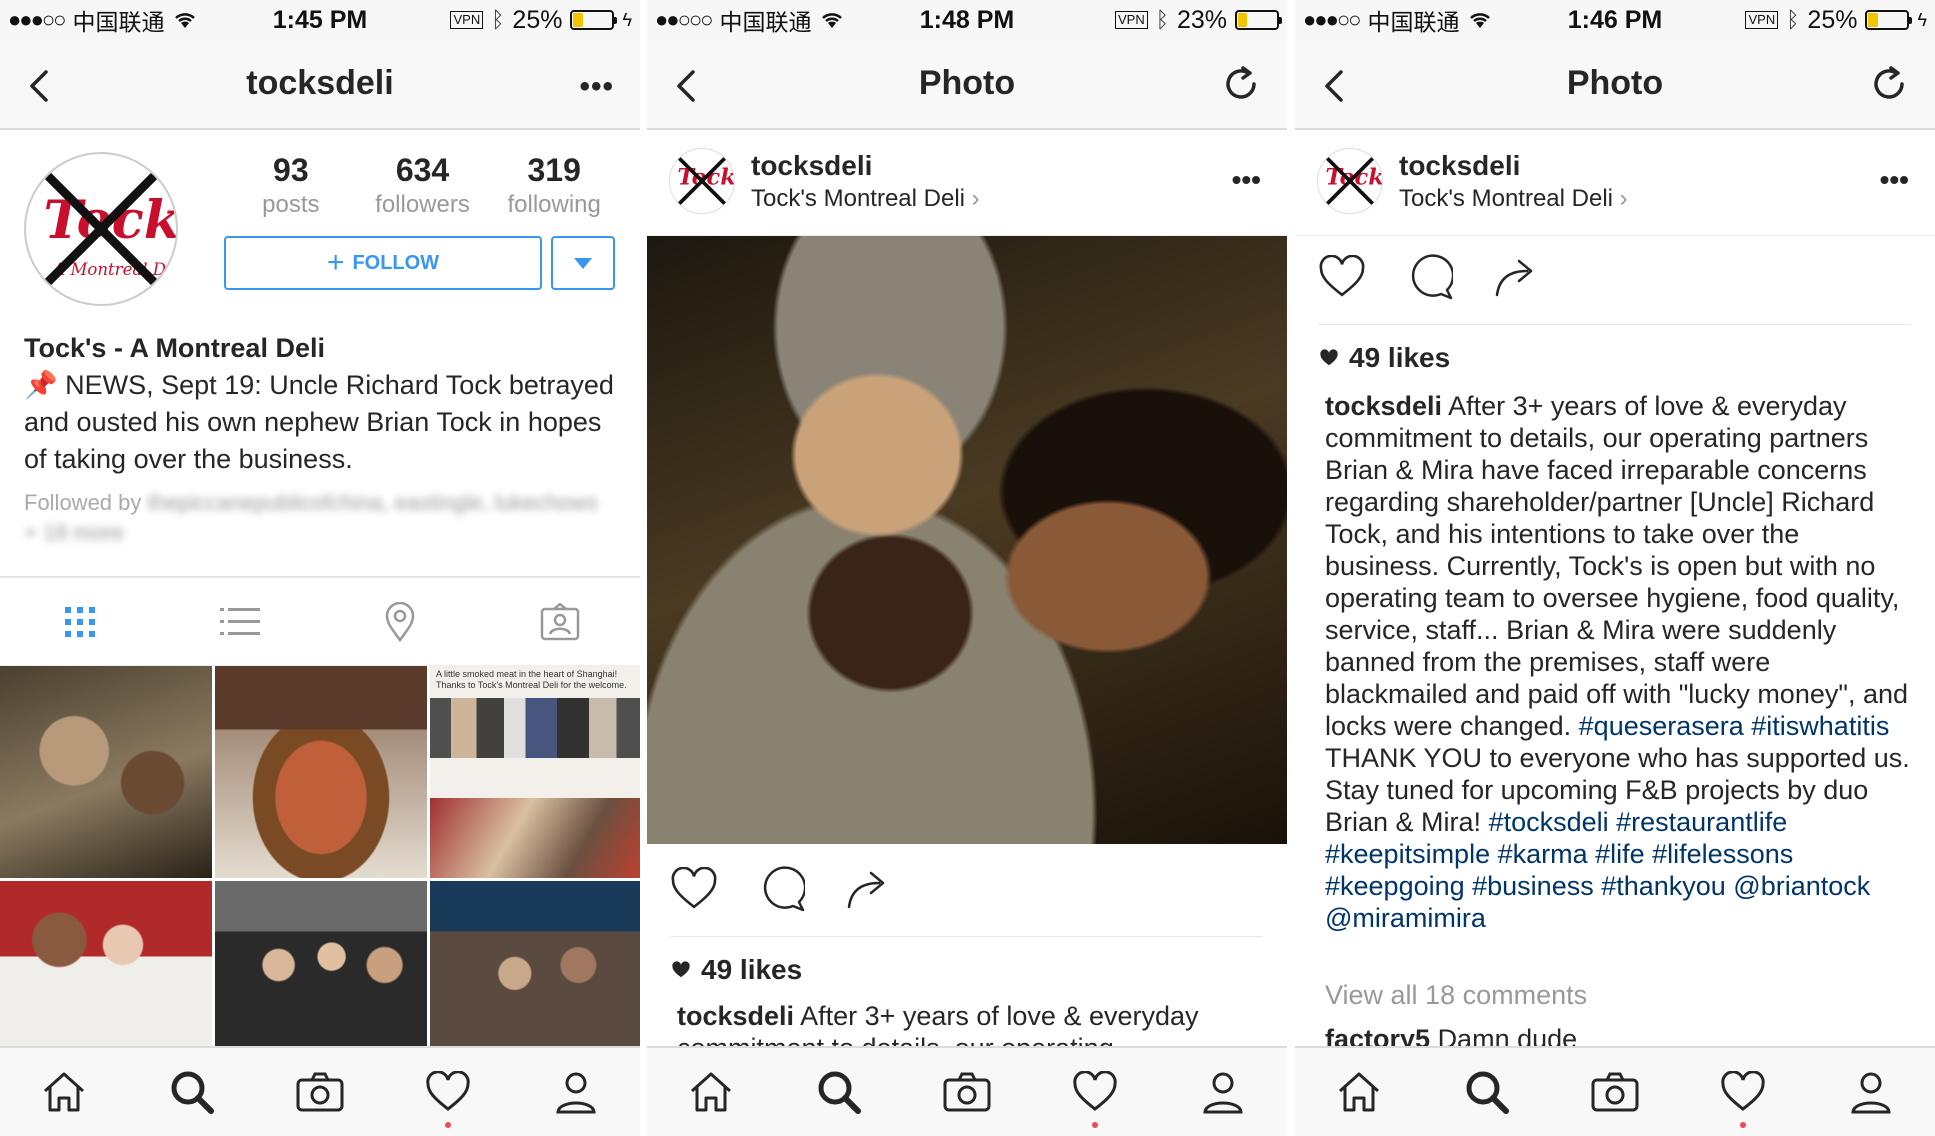  What do you see at coordinates (1615, 20) in the screenshot?
I see `status-bar: ●●●○○ 中国联通 1:46 PM VPN ᛒ 25% ϟ` at bounding box center [1615, 20].